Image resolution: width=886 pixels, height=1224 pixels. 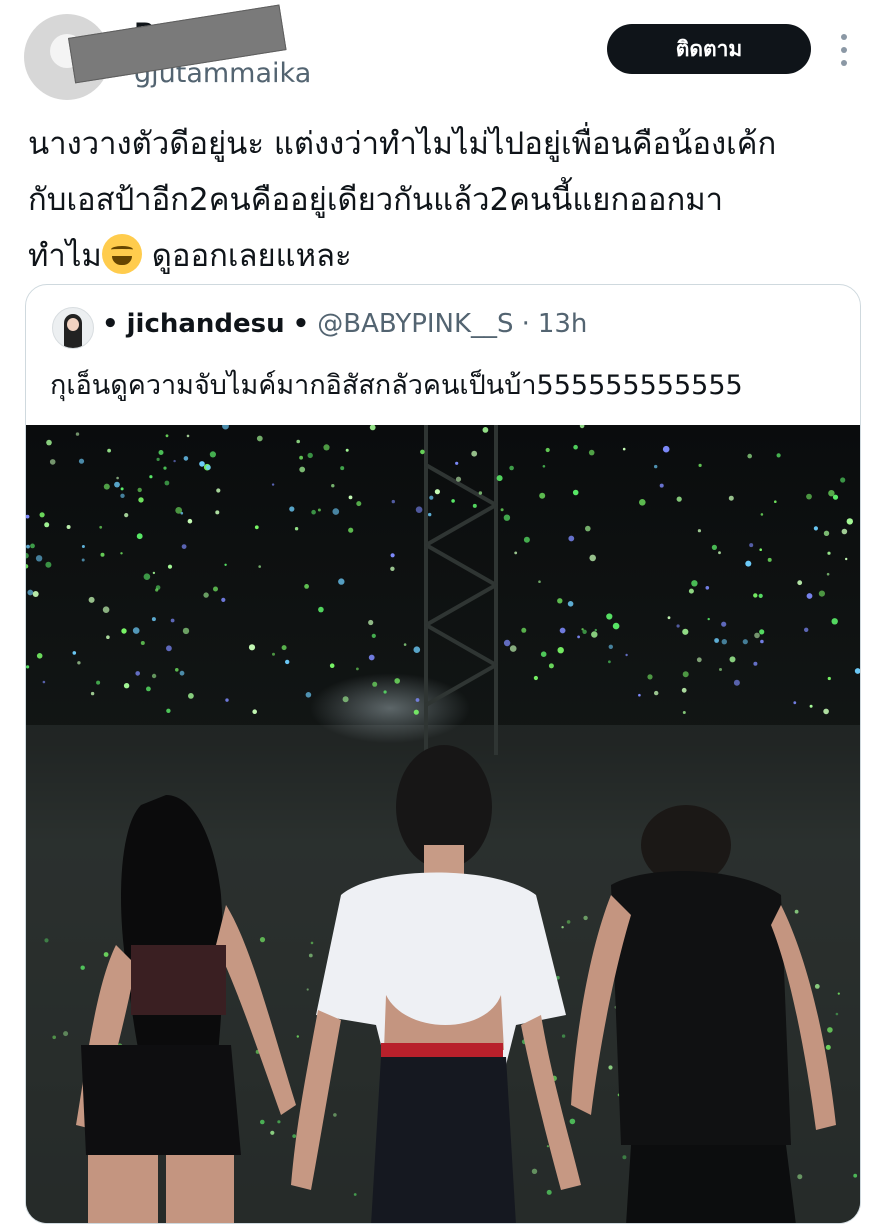 I want to click on more-vertical-icon, so click(x=844, y=50).